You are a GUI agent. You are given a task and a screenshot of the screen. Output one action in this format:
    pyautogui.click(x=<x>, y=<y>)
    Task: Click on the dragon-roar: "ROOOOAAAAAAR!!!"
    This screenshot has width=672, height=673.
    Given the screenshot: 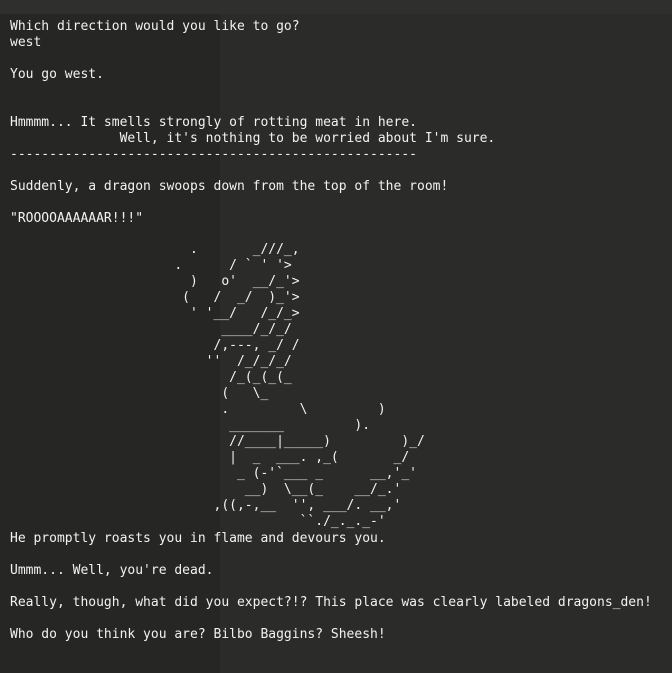 What is the action you would take?
    pyautogui.click(x=77, y=218)
    